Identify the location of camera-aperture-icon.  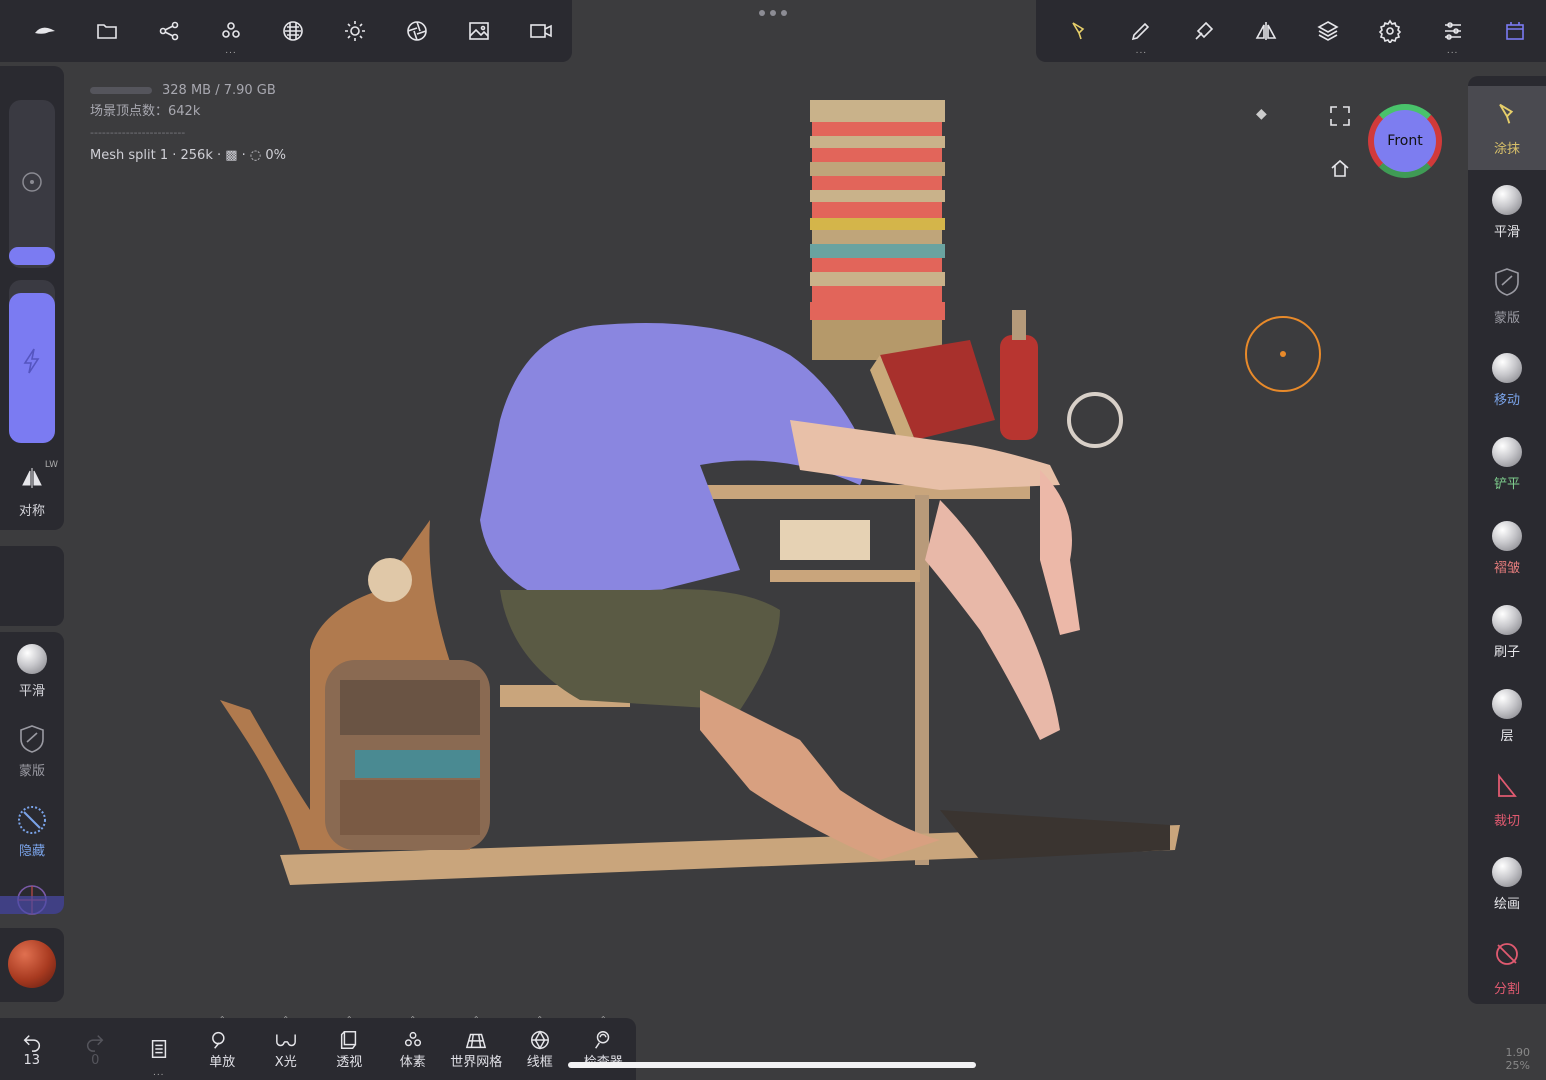
(417, 31).